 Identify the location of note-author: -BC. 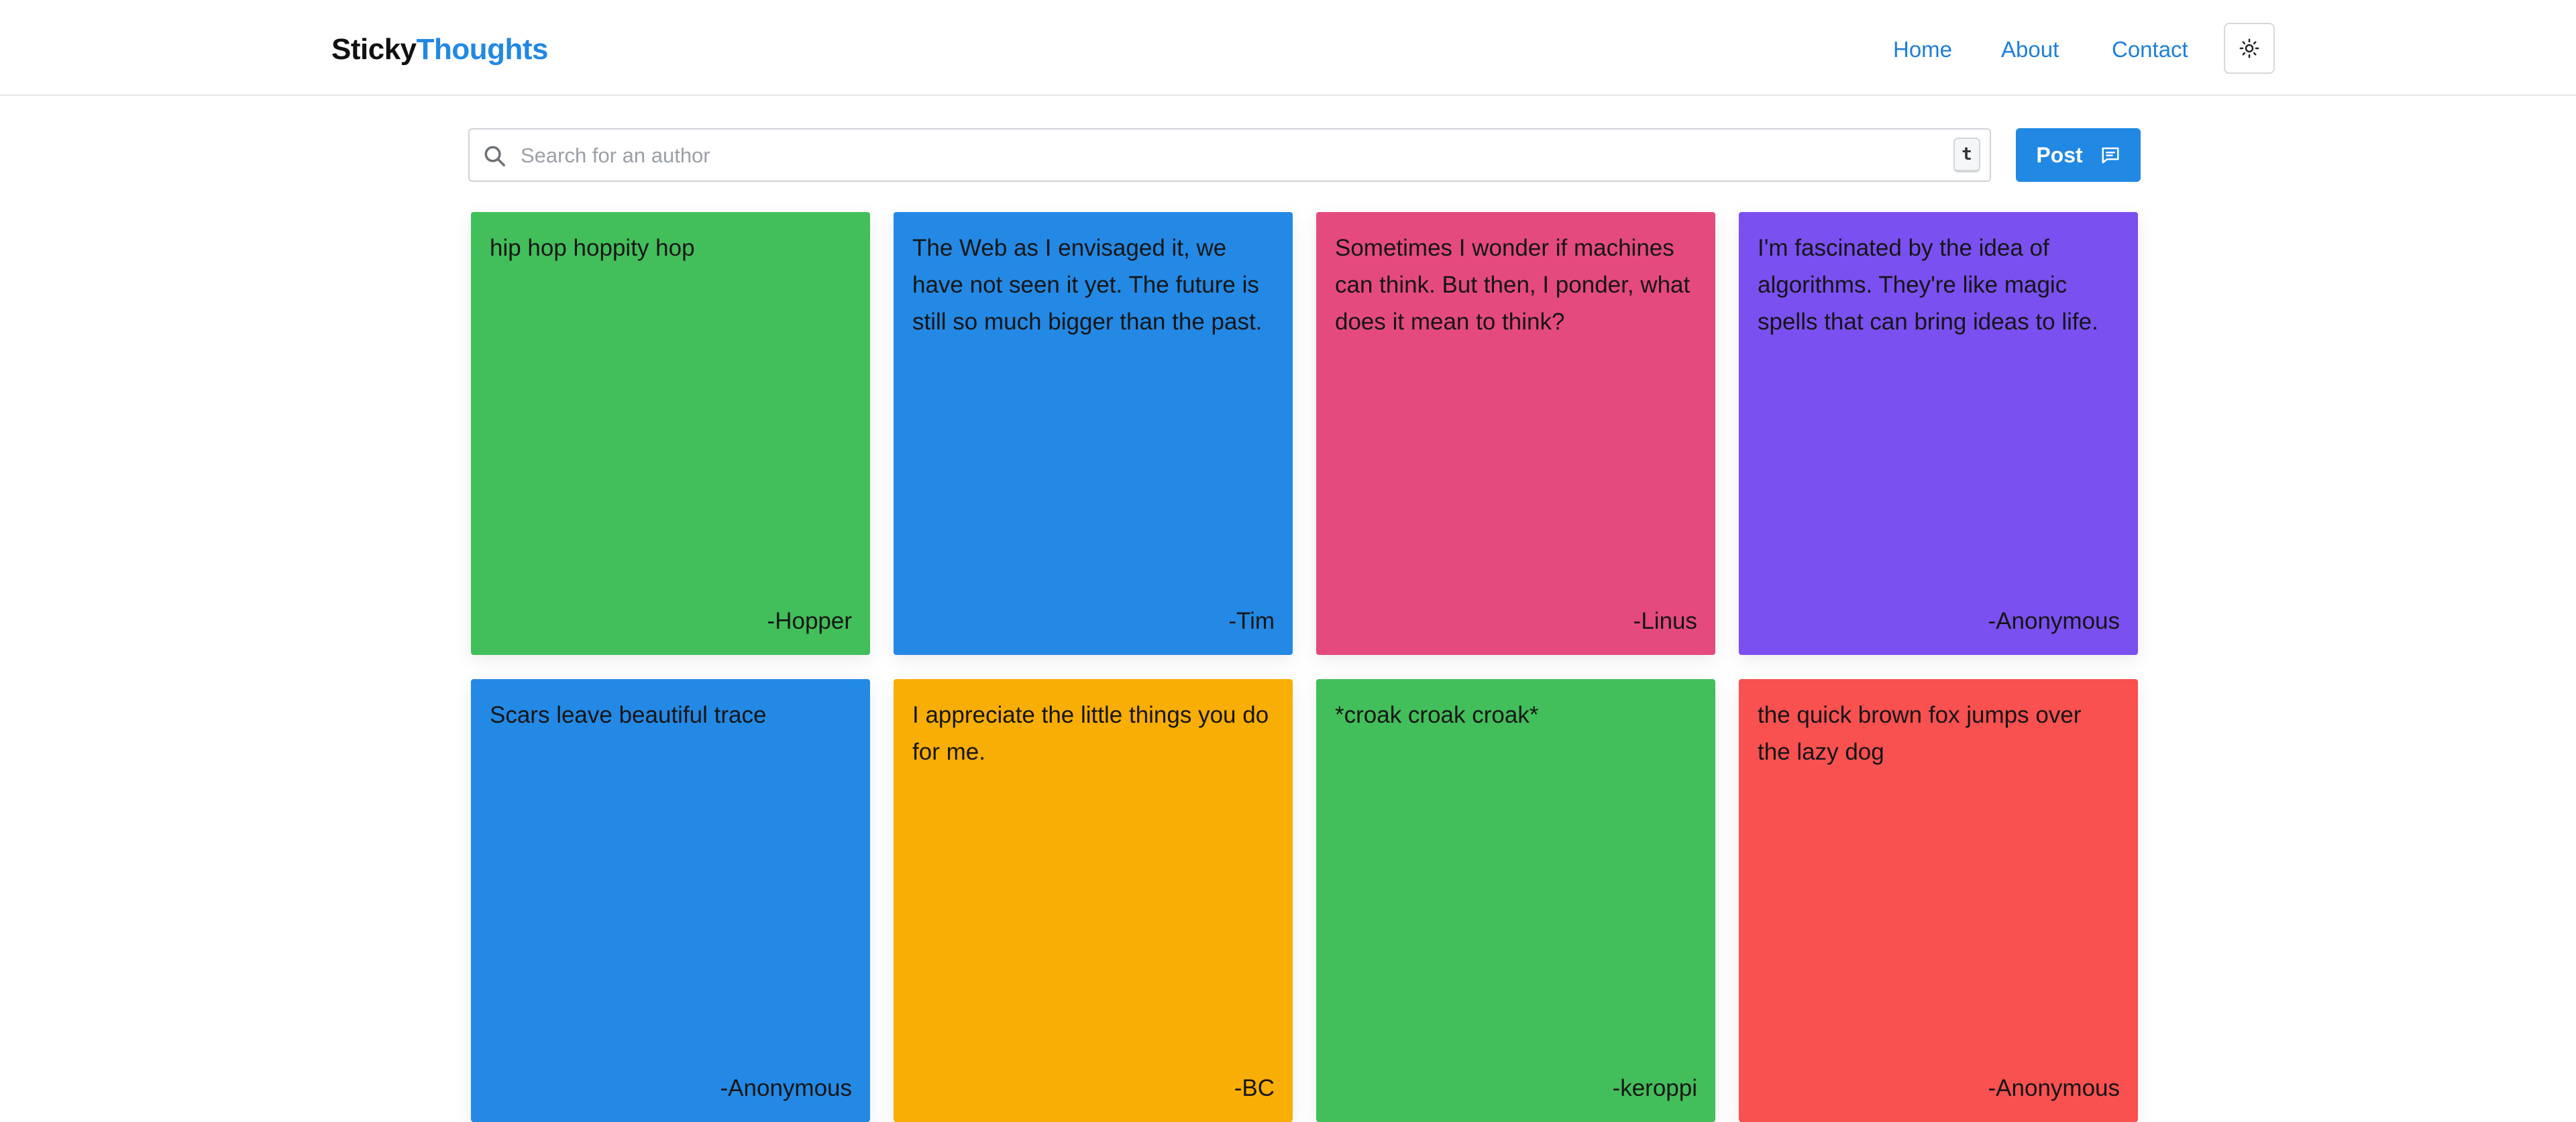
(1254, 1088).